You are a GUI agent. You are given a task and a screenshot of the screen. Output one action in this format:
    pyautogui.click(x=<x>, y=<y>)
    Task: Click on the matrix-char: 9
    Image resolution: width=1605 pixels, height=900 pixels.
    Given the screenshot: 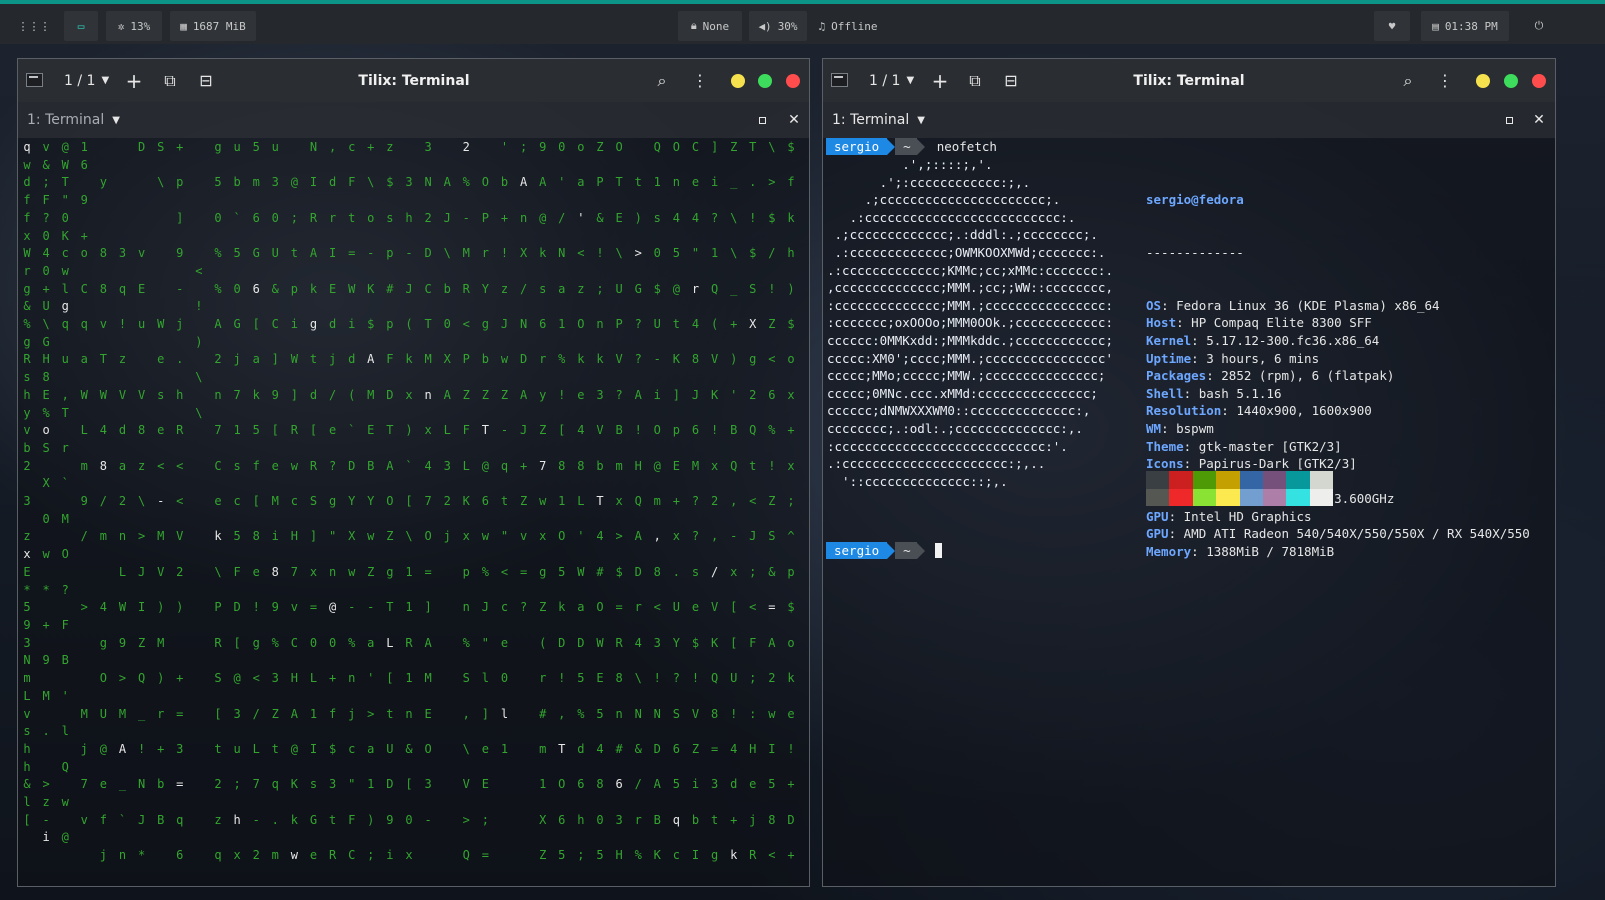 What is the action you would take?
    pyautogui.click(x=84, y=200)
    